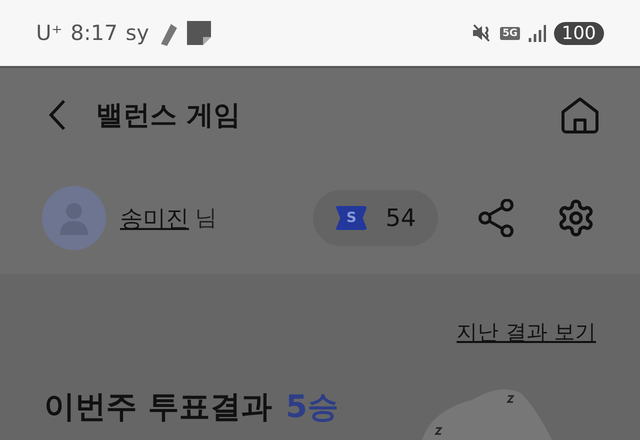 This screenshot has height=440, width=640. What do you see at coordinates (579, 33) in the screenshot?
I see `battery-level: 100` at bounding box center [579, 33].